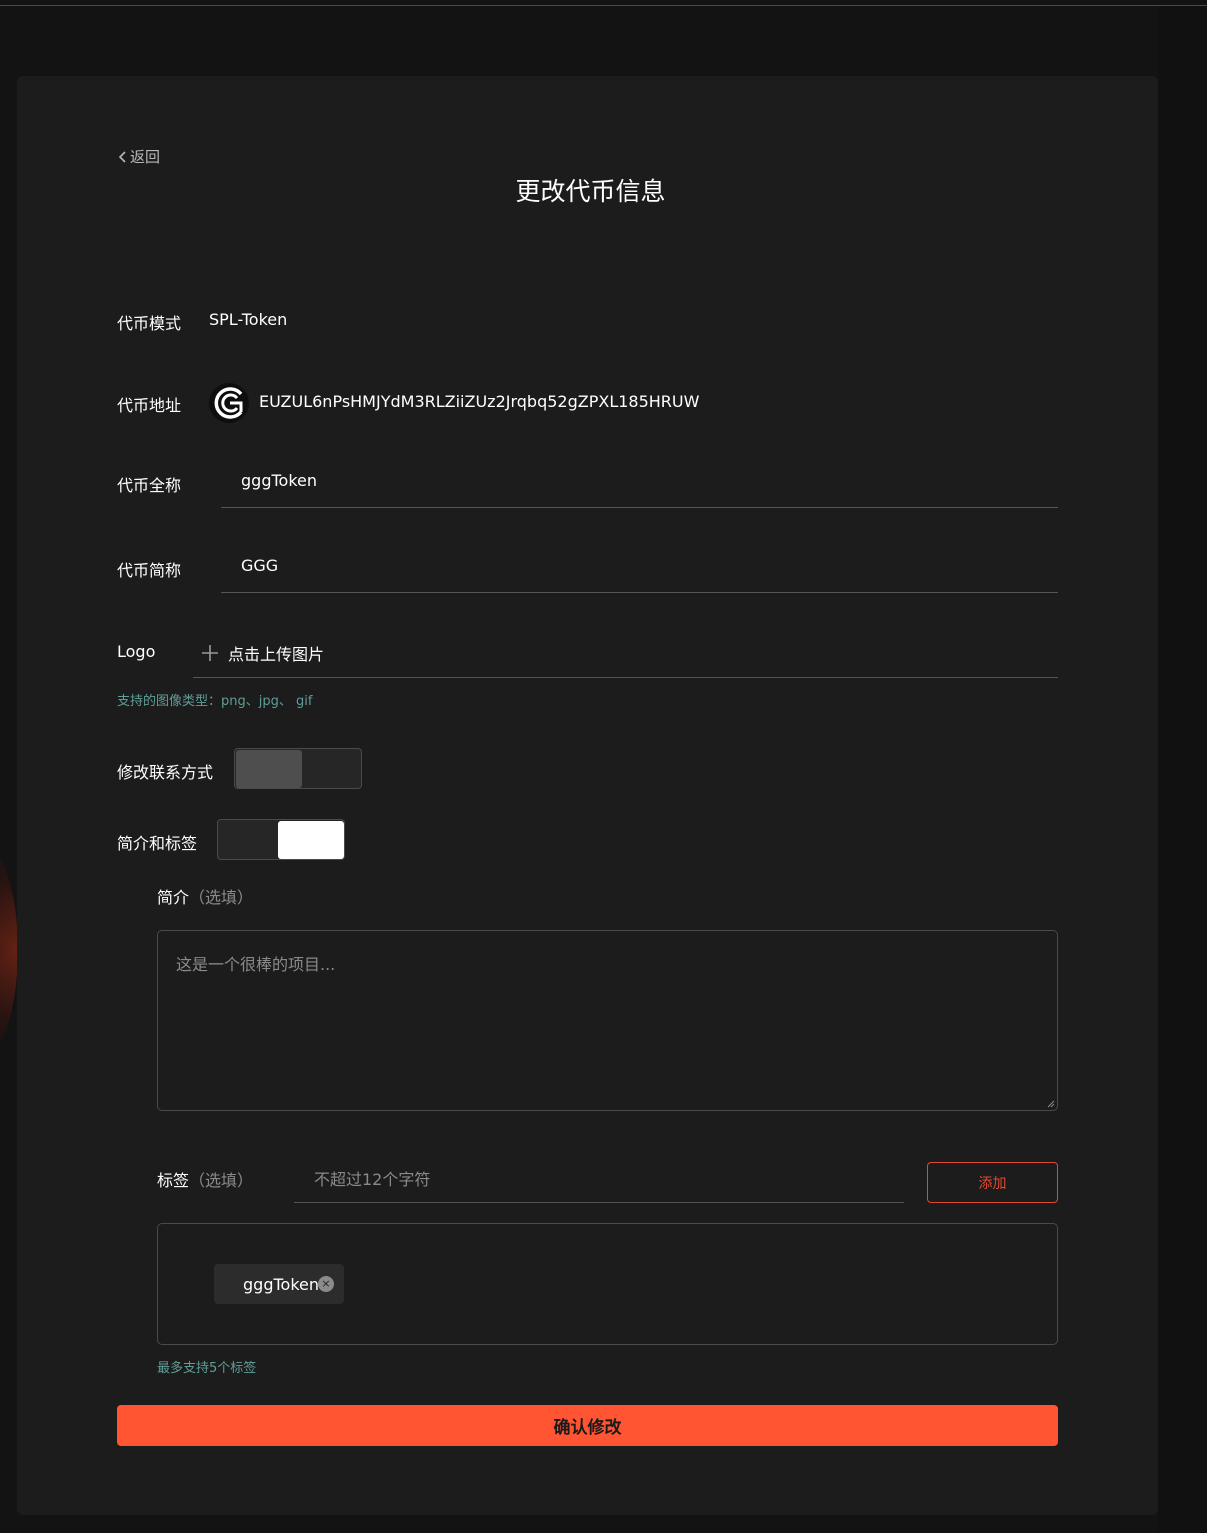 The height and width of the screenshot is (1533, 1207). Describe the element at coordinates (603, 5) in the screenshot. I see `top-divider` at that location.